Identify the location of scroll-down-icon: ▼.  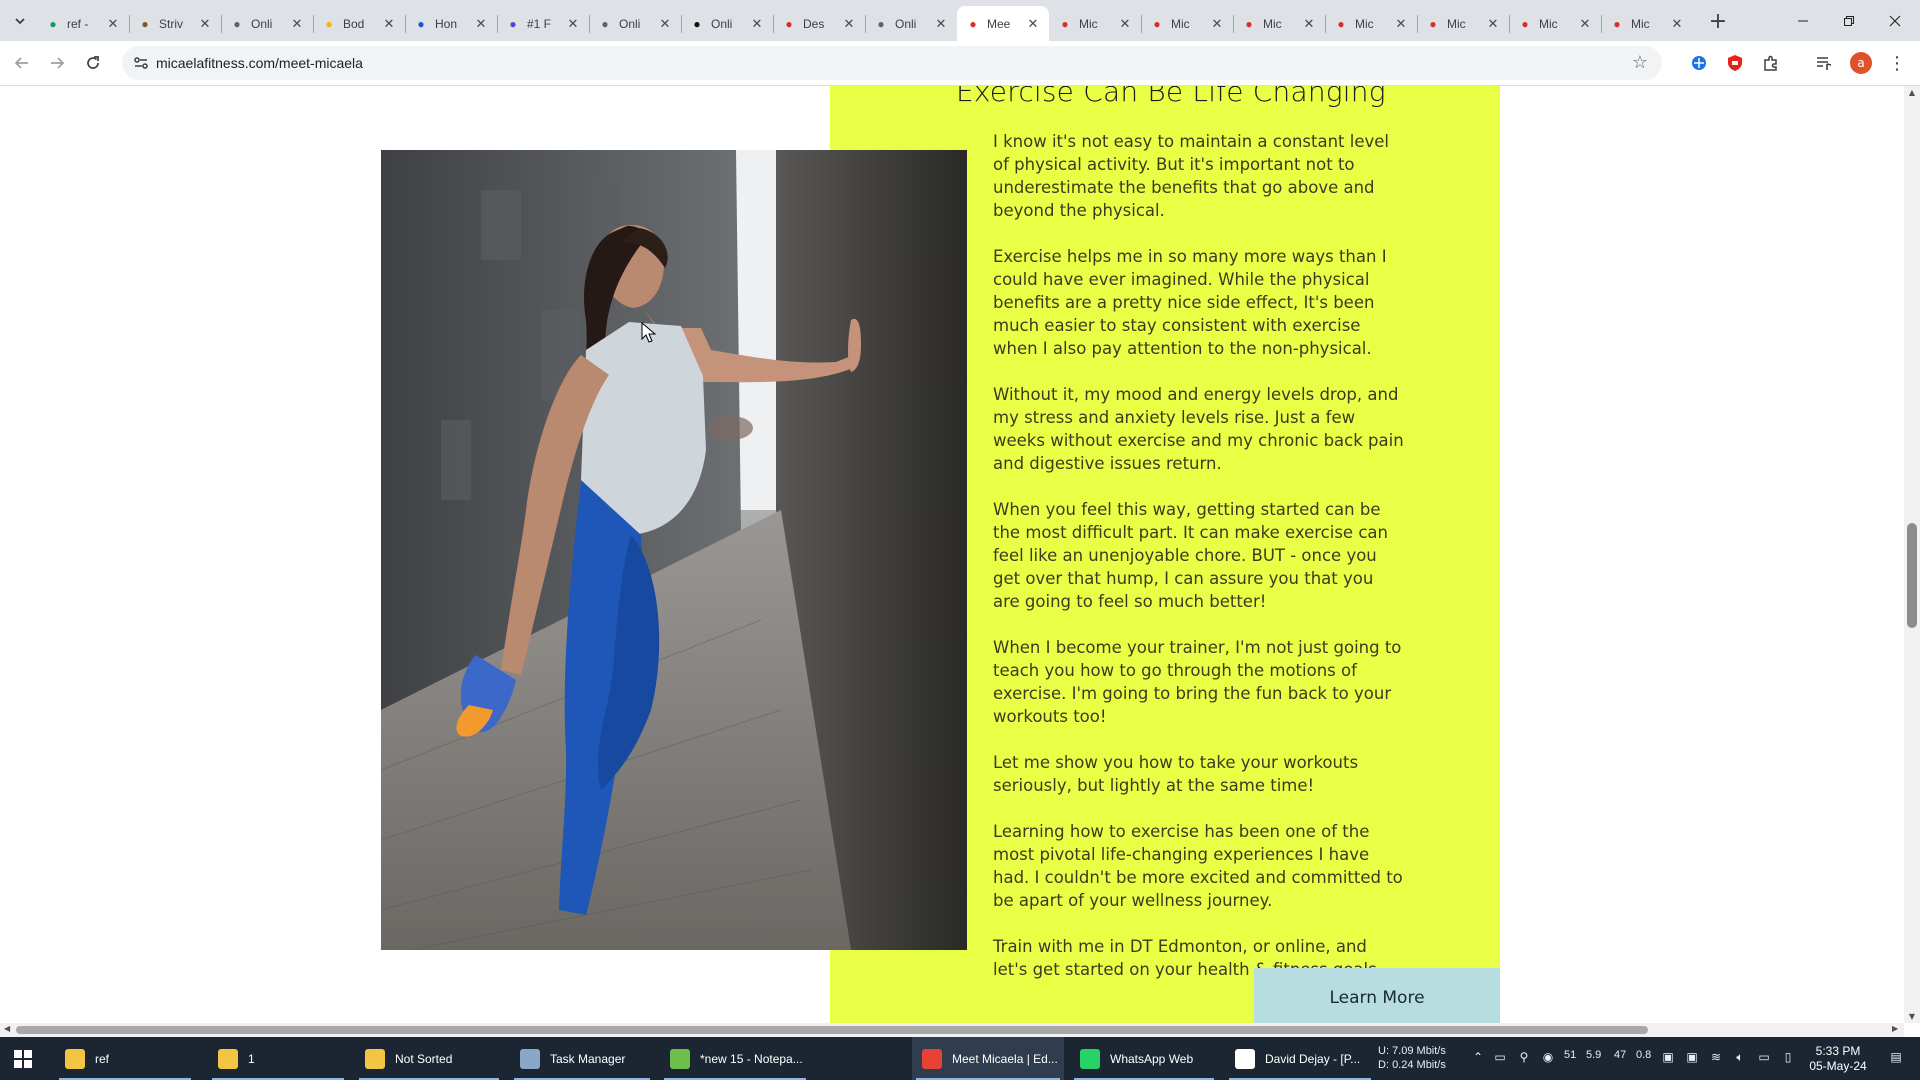
(1912, 1016).